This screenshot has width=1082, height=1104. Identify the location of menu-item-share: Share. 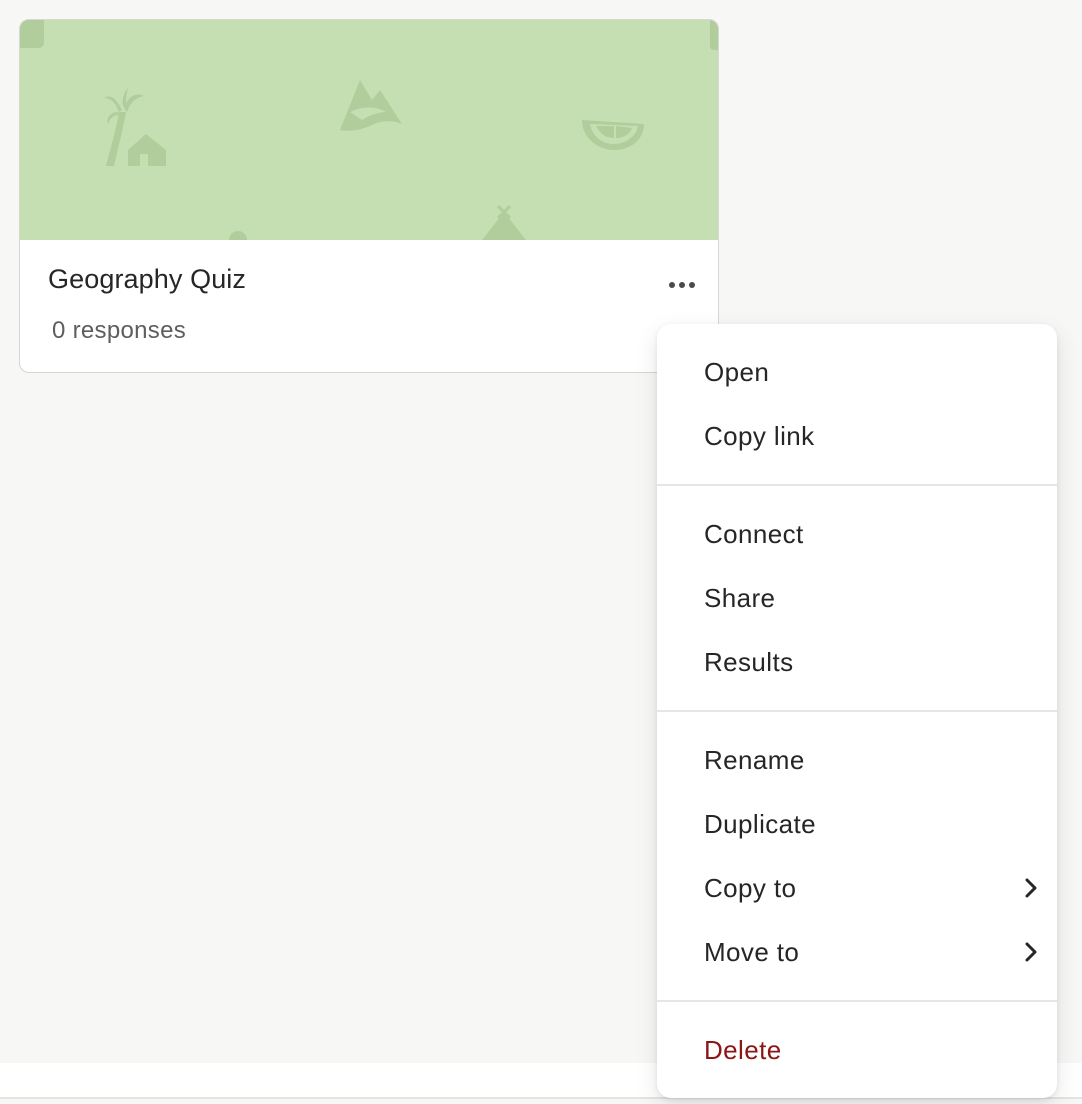
(857, 598).